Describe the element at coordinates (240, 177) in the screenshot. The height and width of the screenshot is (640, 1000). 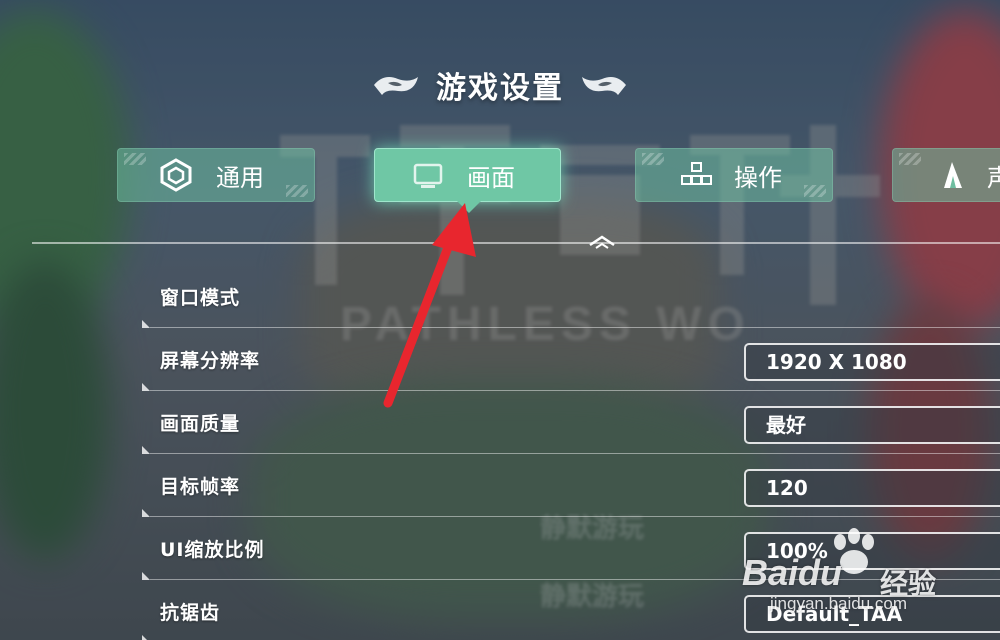
I see `tab-general-label: 通用` at that location.